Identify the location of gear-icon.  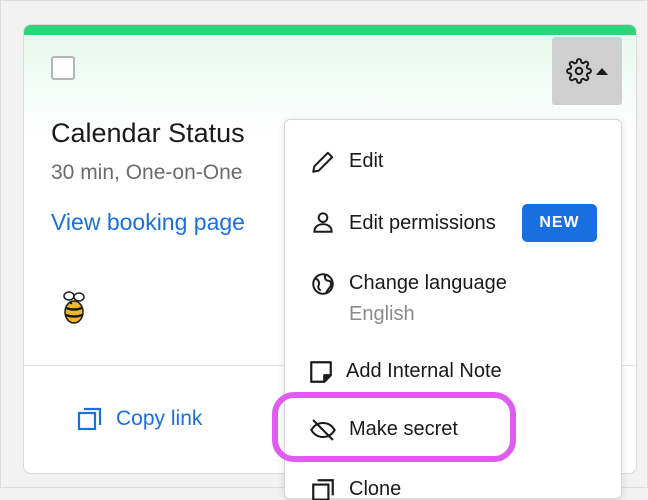
(579, 71).